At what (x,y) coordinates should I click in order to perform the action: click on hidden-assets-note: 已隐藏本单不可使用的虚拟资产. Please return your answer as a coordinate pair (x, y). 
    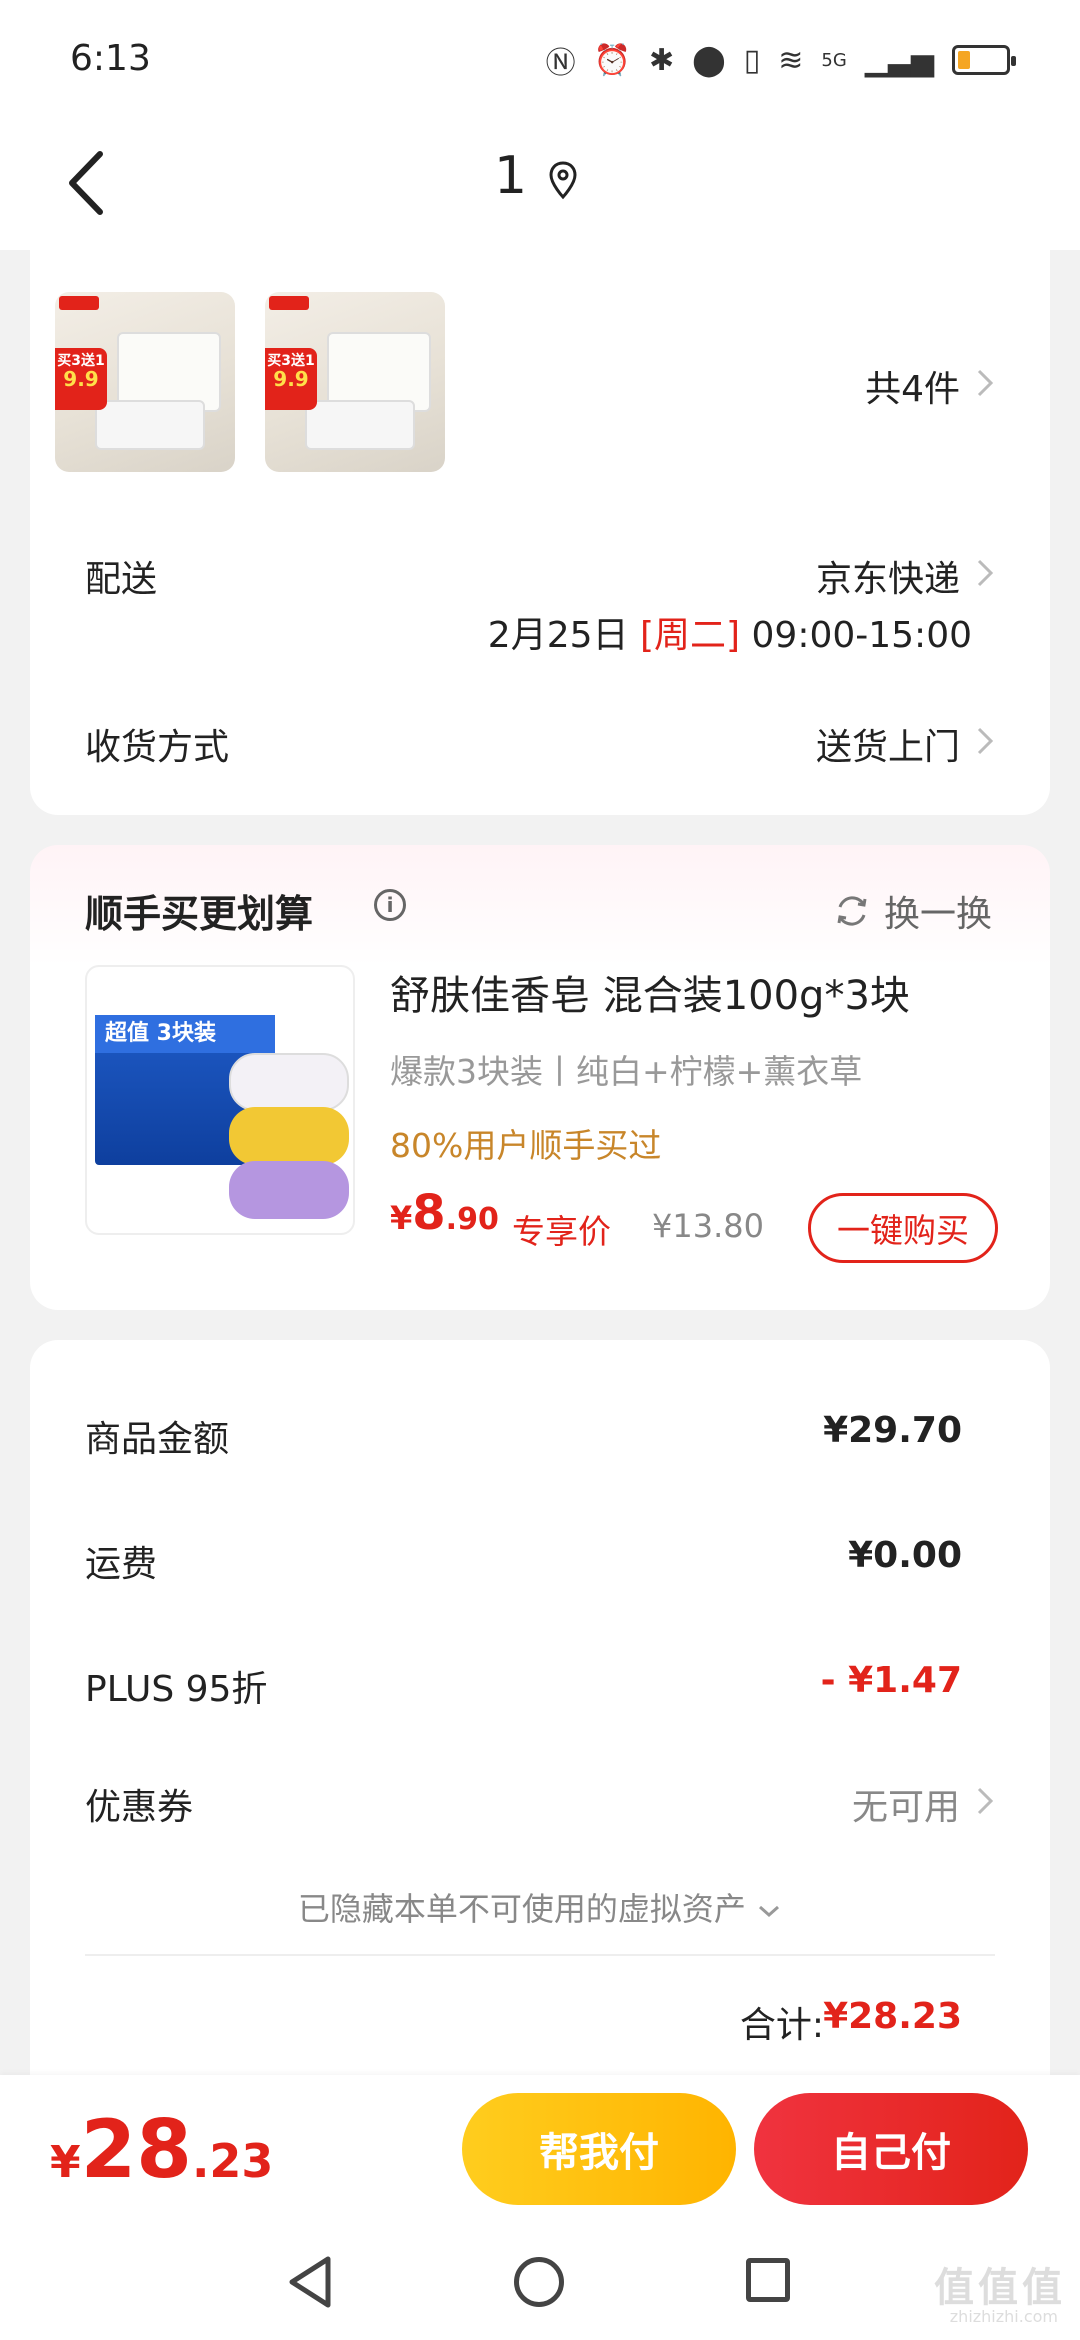
    Looking at the image, I should click on (521, 1909).